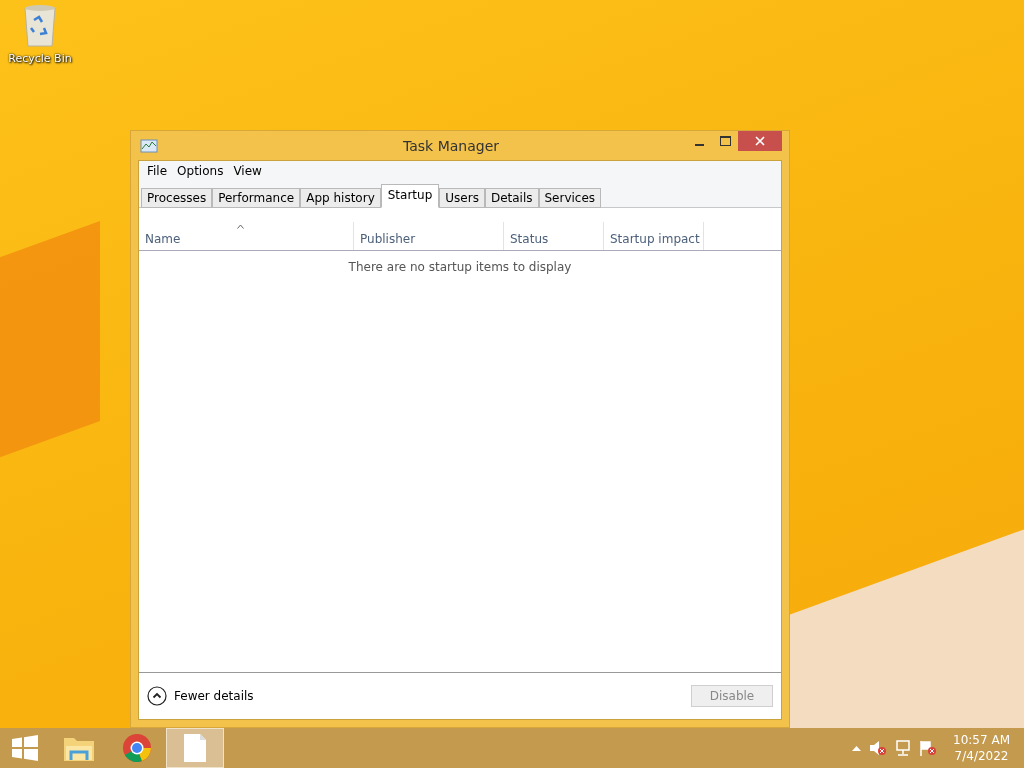 The height and width of the screenshot is (768, 1024). I want to click on network-icon, so click(903, 748).